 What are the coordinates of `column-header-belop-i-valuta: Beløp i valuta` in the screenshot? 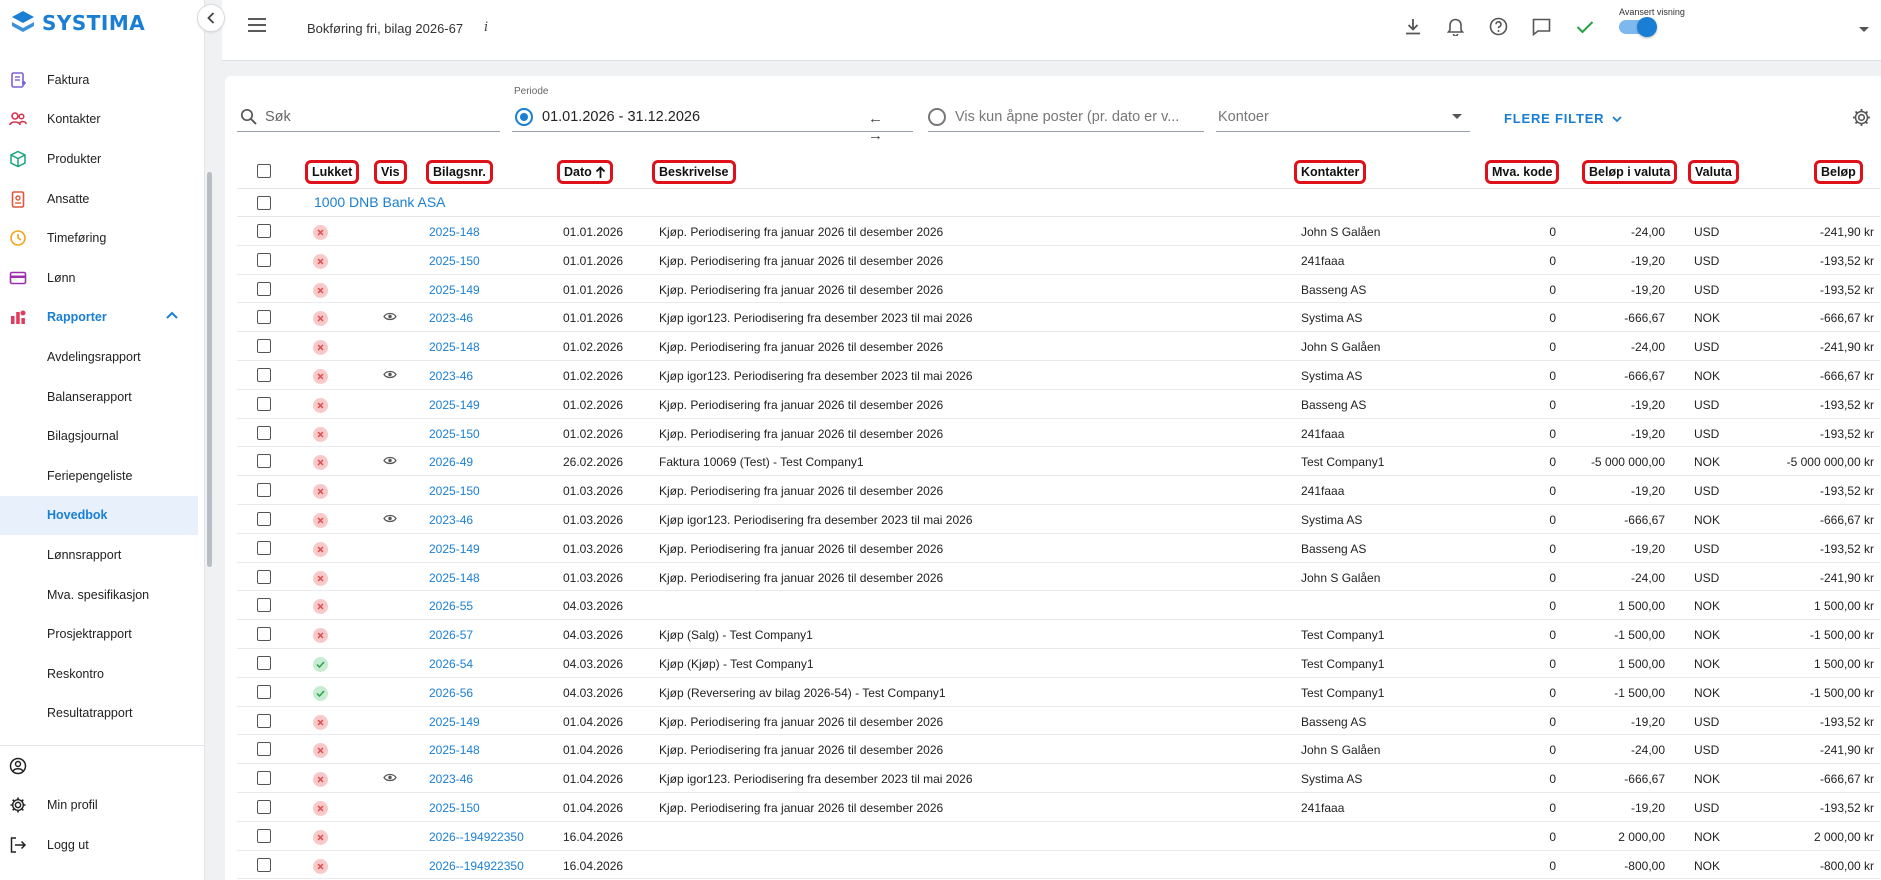 It's located at (1630, 172).